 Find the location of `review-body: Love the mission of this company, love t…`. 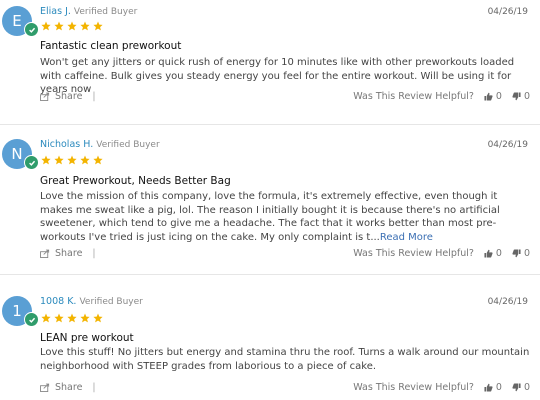

review-body: Love the mission of this company, love t… is located at coordinates (286, 217).